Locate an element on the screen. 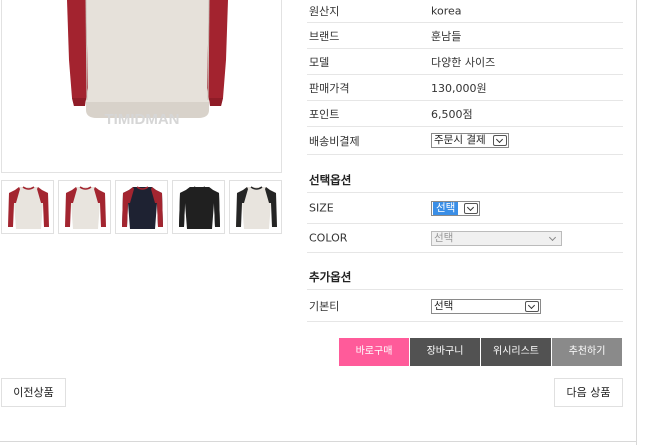  info-row-point: 포인트 6,500점 is located at coordinates (465, 114).